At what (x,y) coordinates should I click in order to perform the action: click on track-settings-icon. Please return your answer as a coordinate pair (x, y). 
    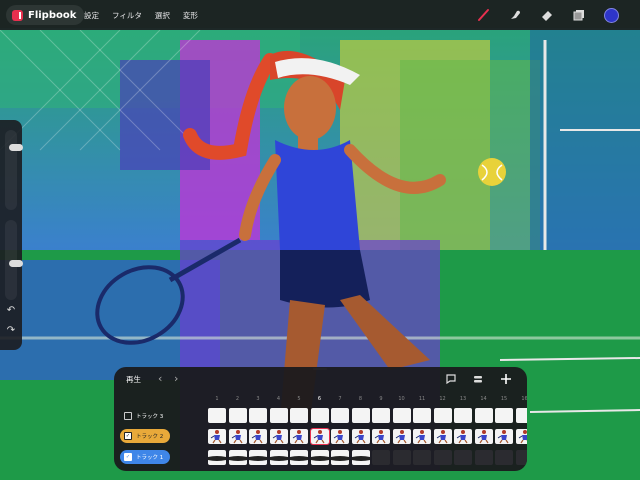
    Looking at the image, I should click on (478, 379).